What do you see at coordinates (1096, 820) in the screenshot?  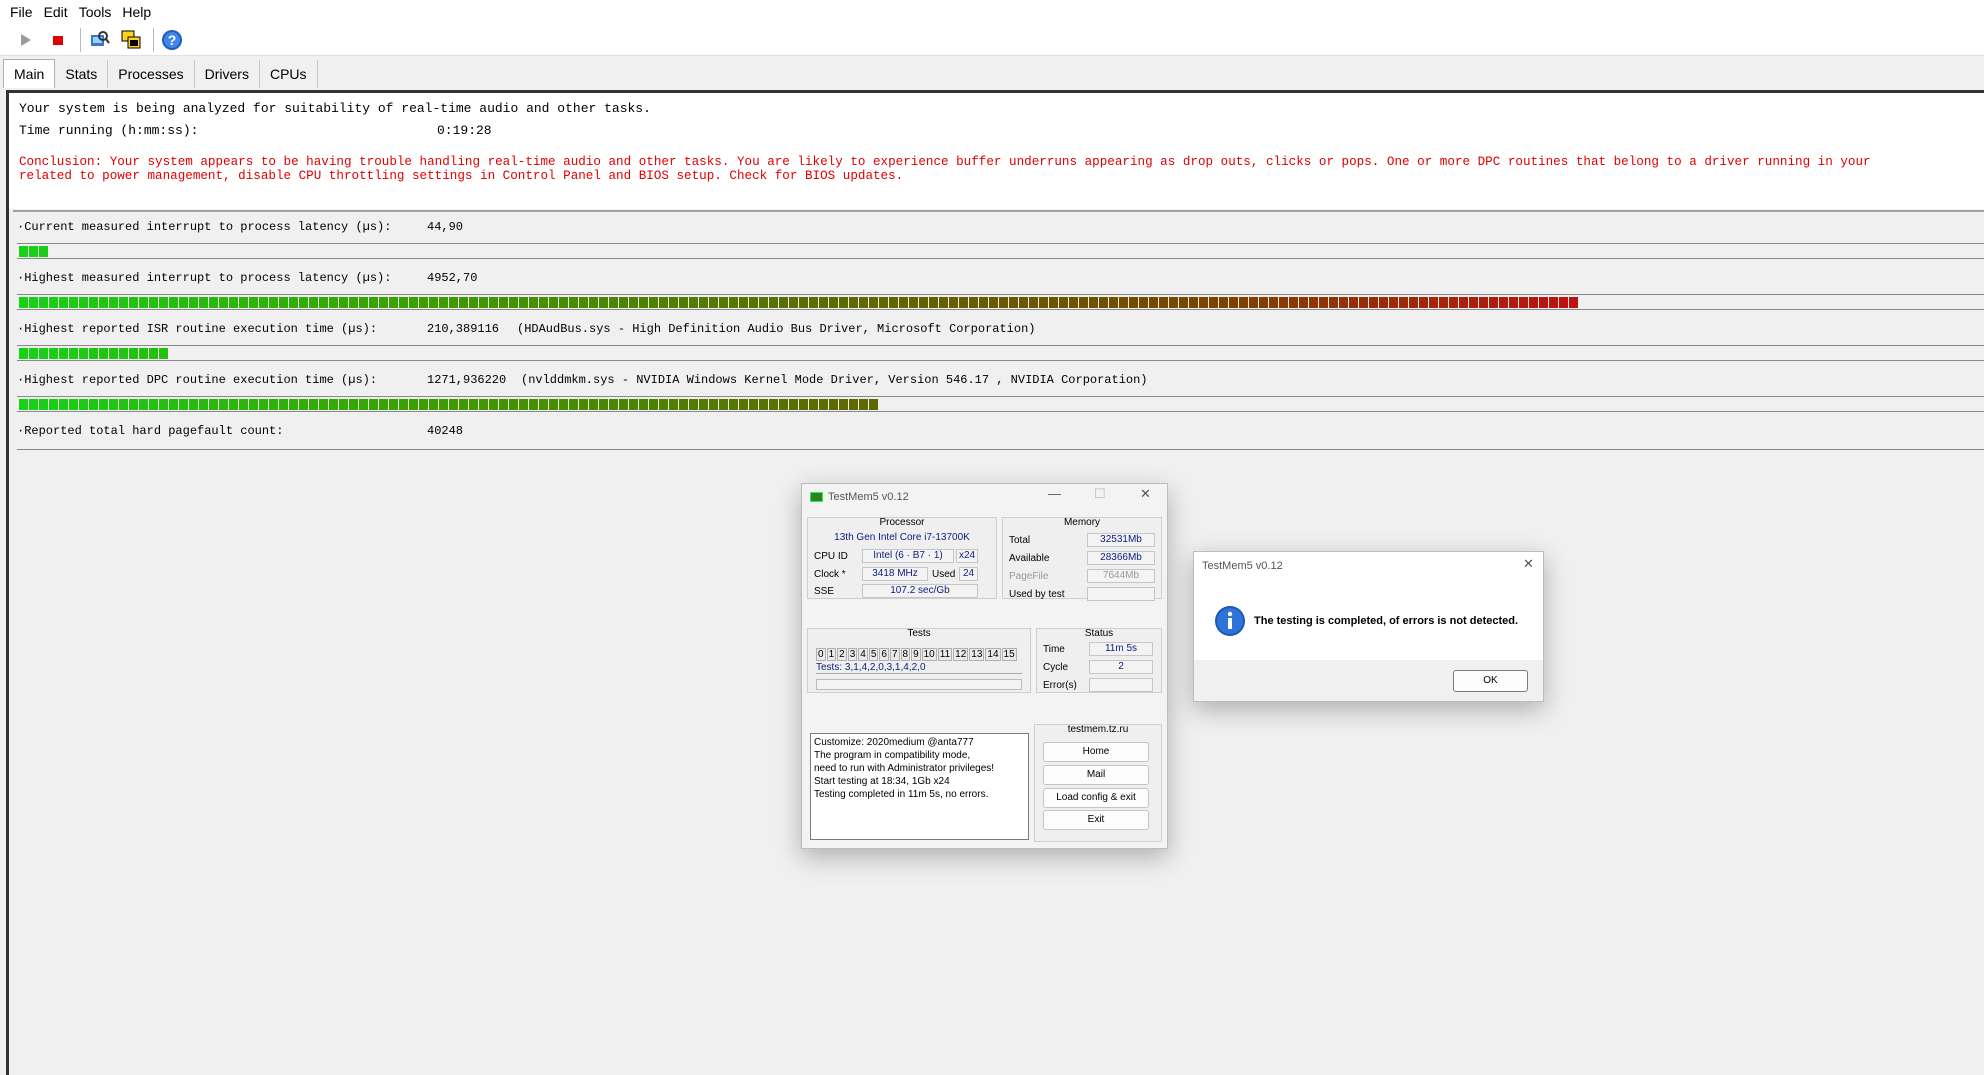 I see `exit-button: Exit` at bounding box center [1096, 820].